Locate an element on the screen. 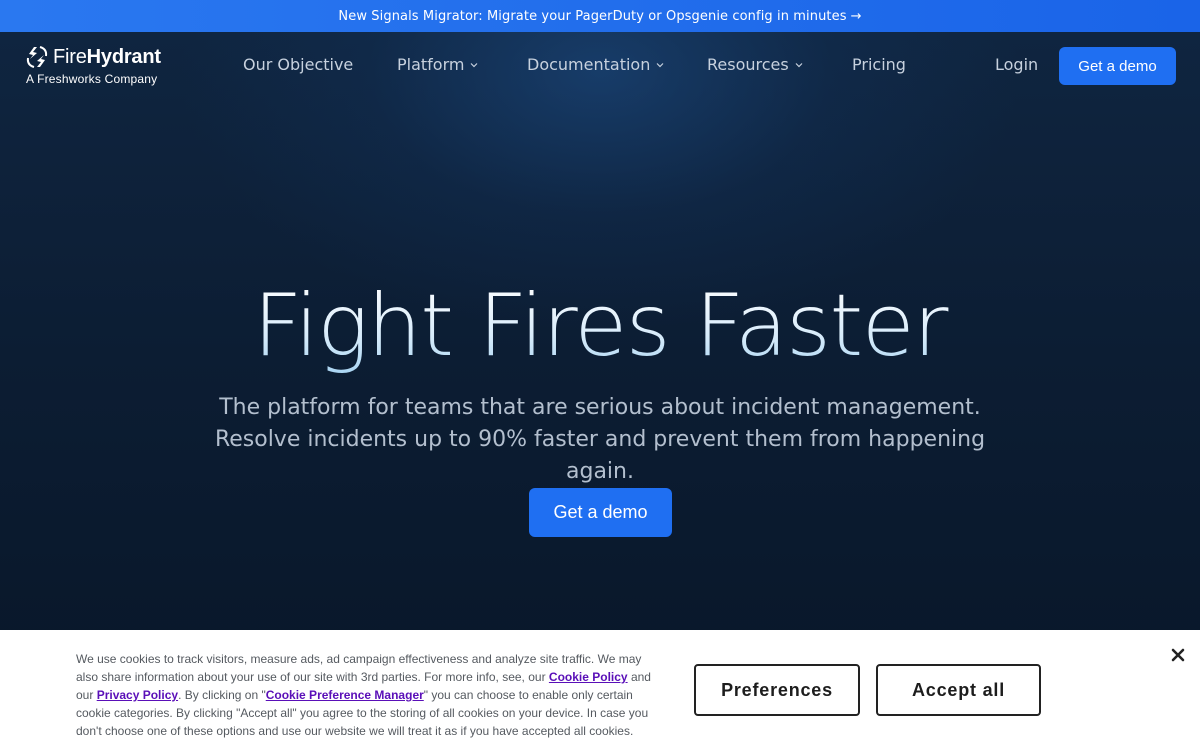 The image size is (1200, 750). hero-get-demo-button: Get a demo is located at coordinates (600, 512).